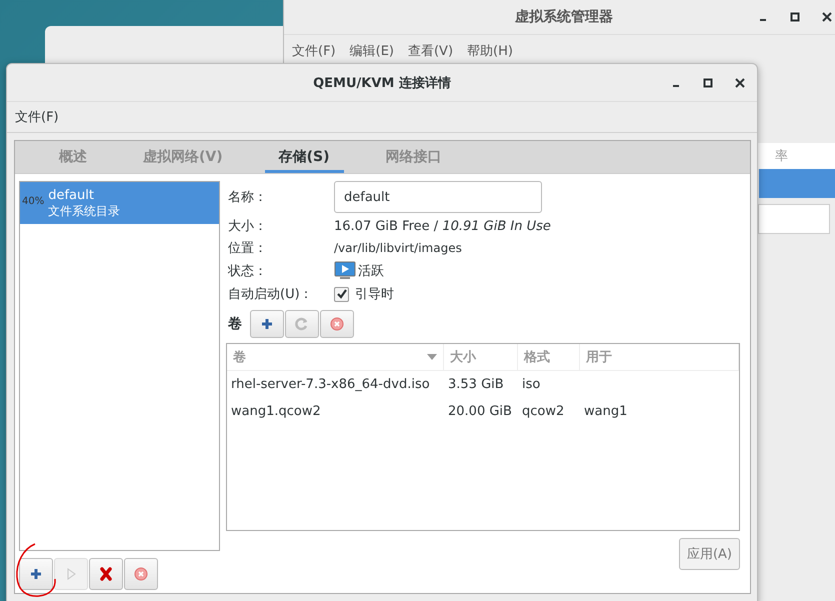 The width and height of the screenshot is (835, 601). I want to click on column-header: 用于, so click(659, 357).